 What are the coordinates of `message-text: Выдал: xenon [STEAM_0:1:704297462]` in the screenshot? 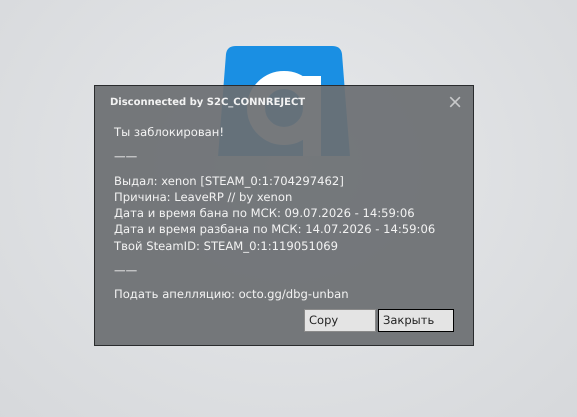 It's located at (229, 180).